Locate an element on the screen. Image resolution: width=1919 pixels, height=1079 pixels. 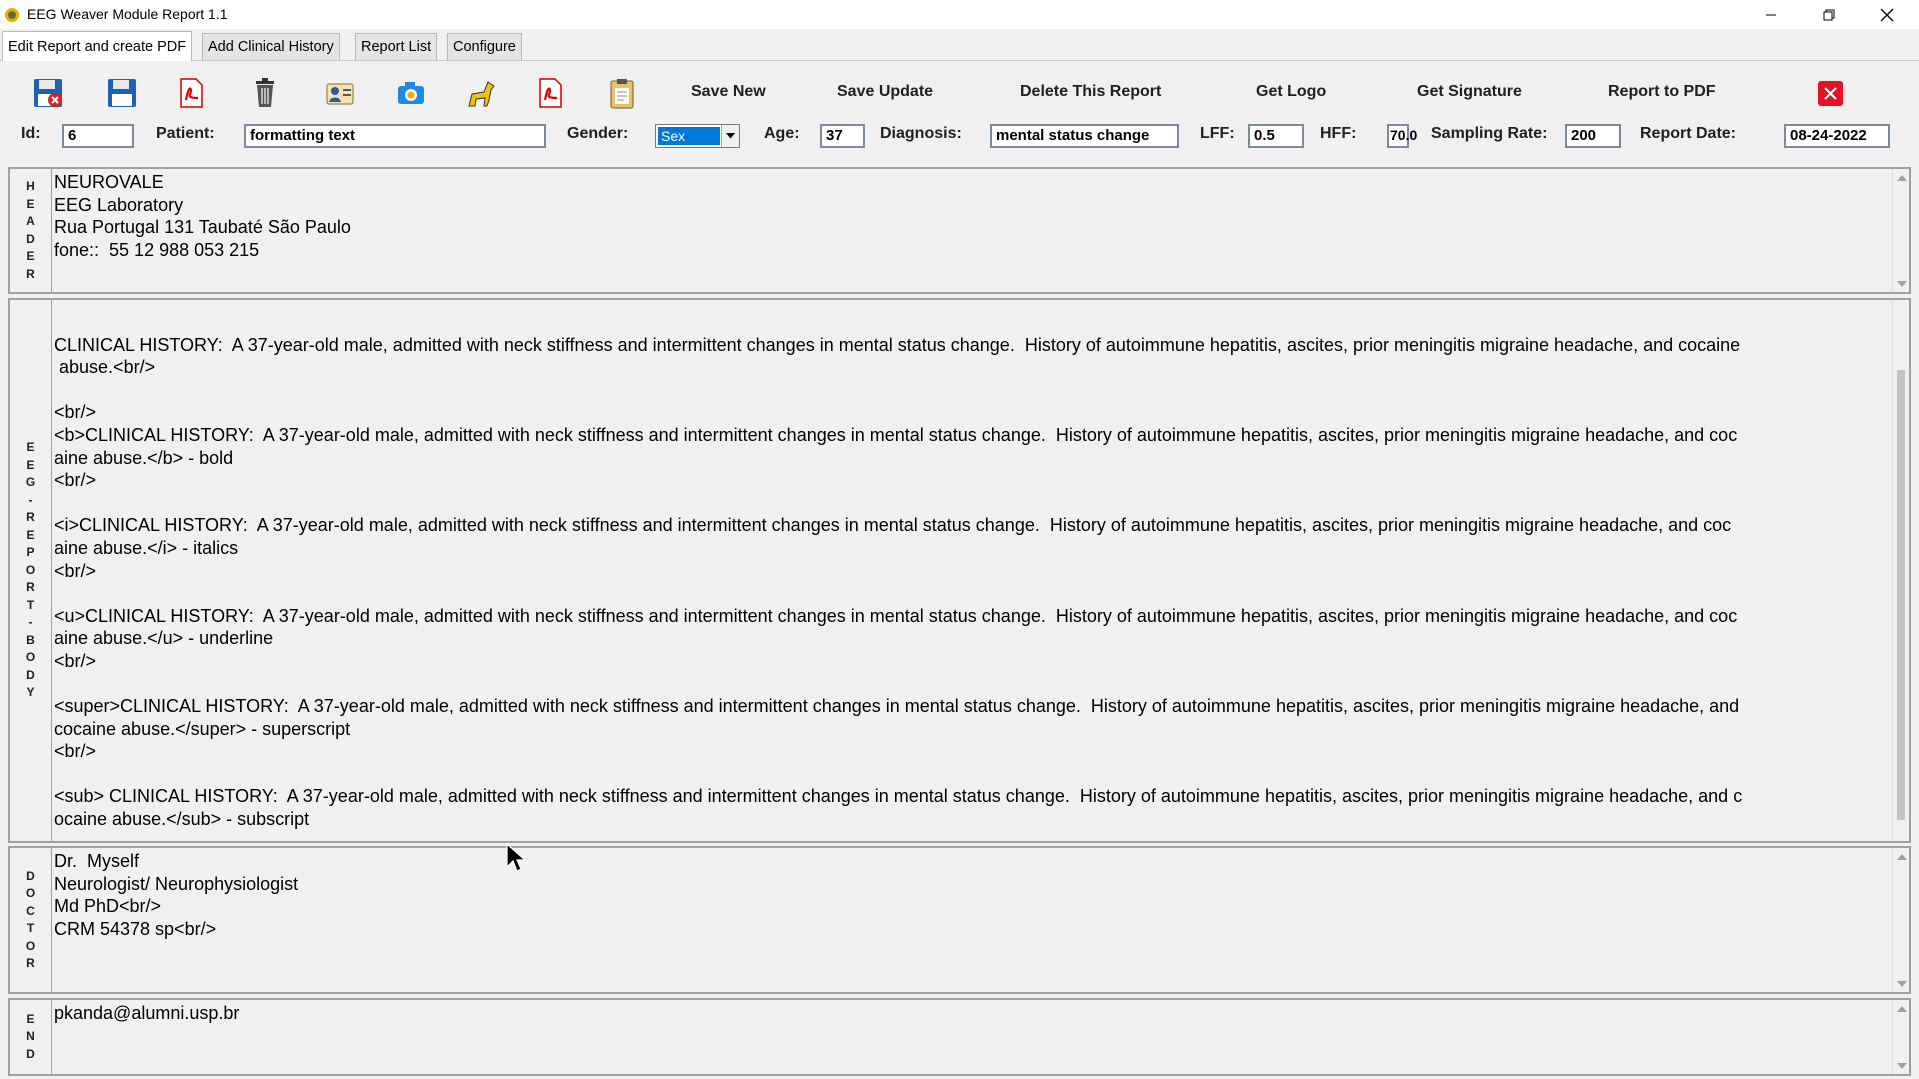
hff-label: HFF: is located at coordinates (1338, 133).